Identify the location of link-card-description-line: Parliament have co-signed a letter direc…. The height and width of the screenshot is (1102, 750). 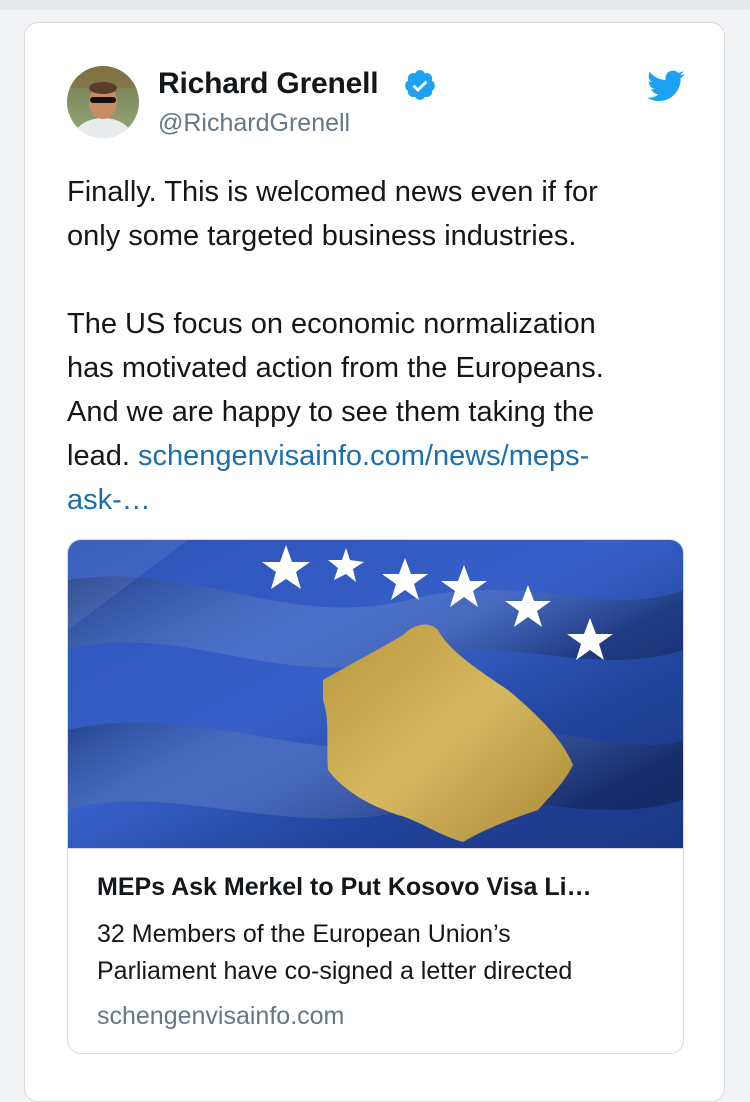
(335, 971).